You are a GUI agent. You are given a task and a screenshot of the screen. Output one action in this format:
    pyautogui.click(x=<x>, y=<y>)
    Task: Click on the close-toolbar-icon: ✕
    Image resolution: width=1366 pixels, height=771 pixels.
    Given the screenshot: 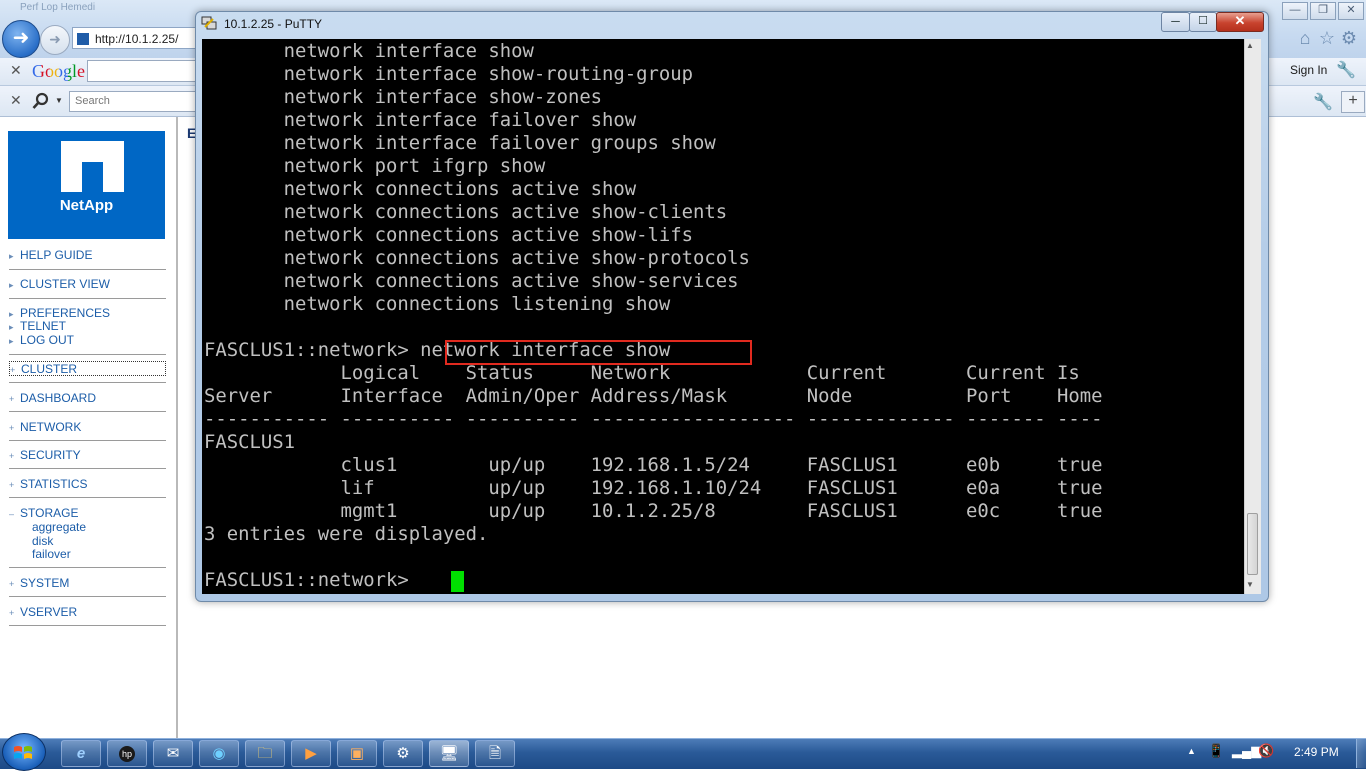 What is the action you would take?
    pyautogui.click(x=16, y=70)
    